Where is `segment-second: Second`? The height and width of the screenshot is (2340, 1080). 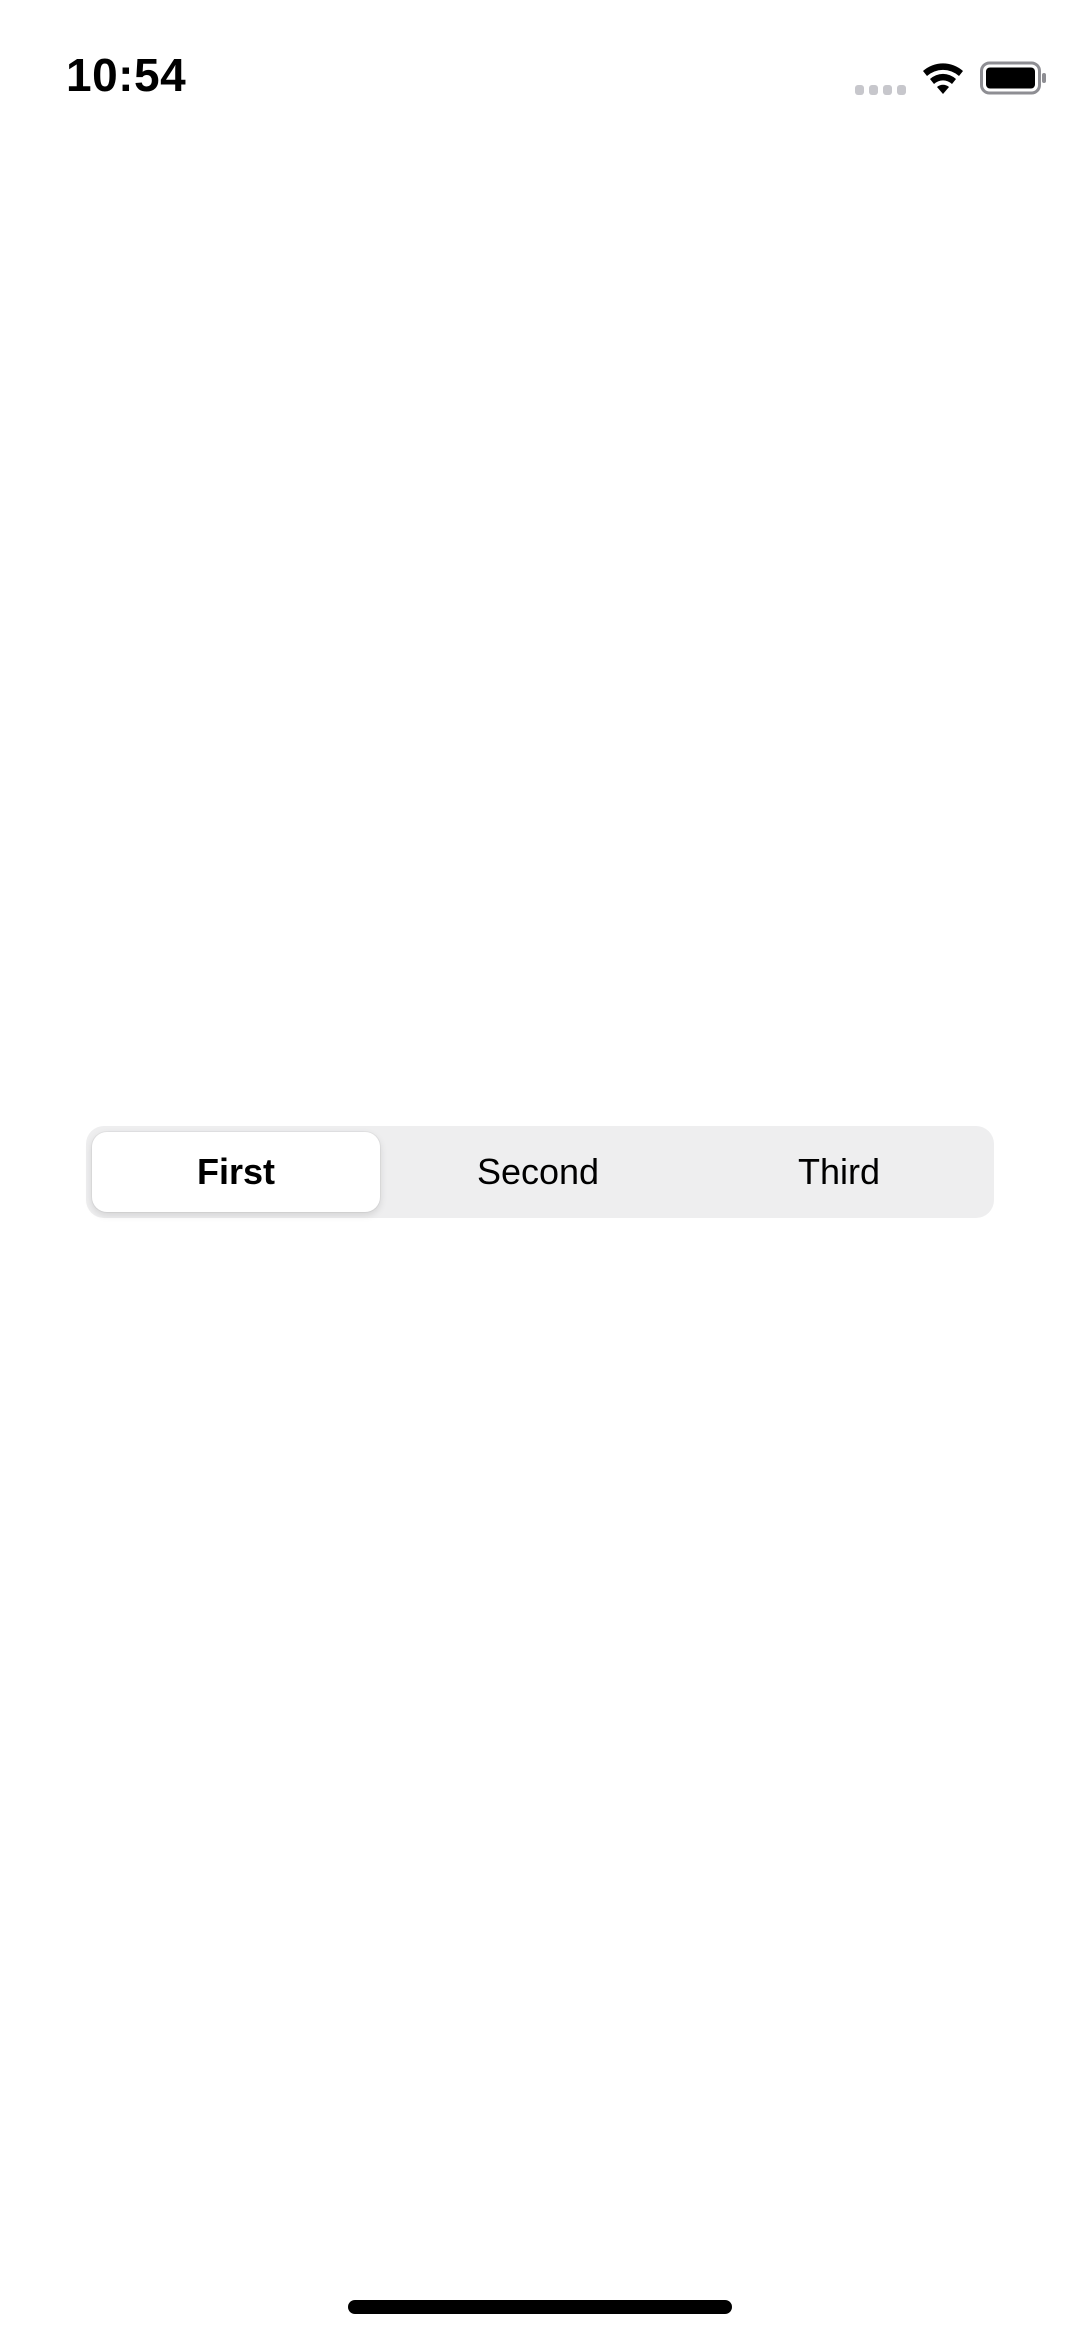
segment-second: Second is located at coordinates (538, 1172).